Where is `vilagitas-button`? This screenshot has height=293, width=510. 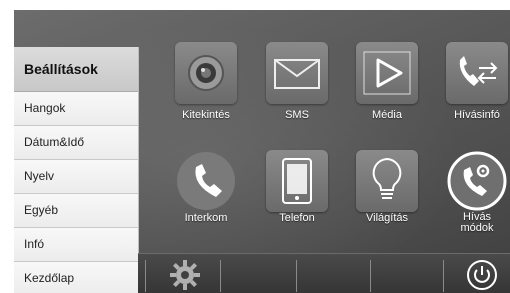
vilagitas-button is located at coordinates (387, 181).